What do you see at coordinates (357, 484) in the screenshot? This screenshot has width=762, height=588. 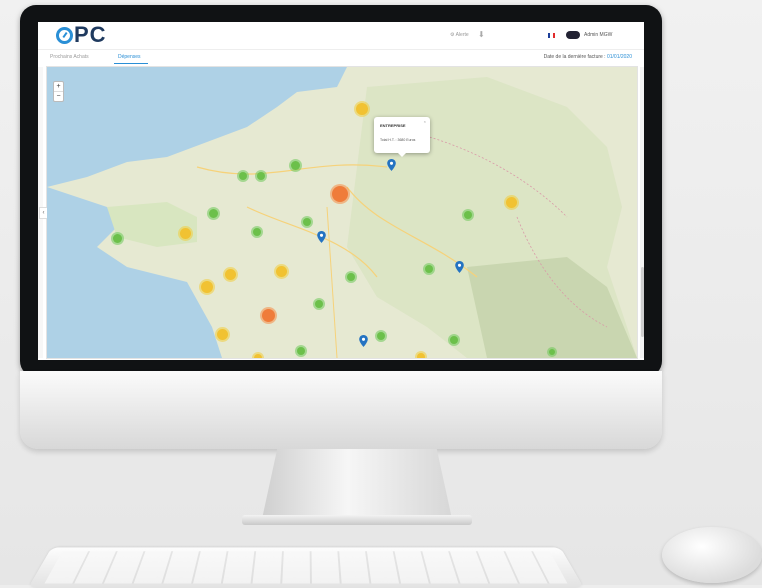 I see `monitor-stand` at bounding box center [357, 484].